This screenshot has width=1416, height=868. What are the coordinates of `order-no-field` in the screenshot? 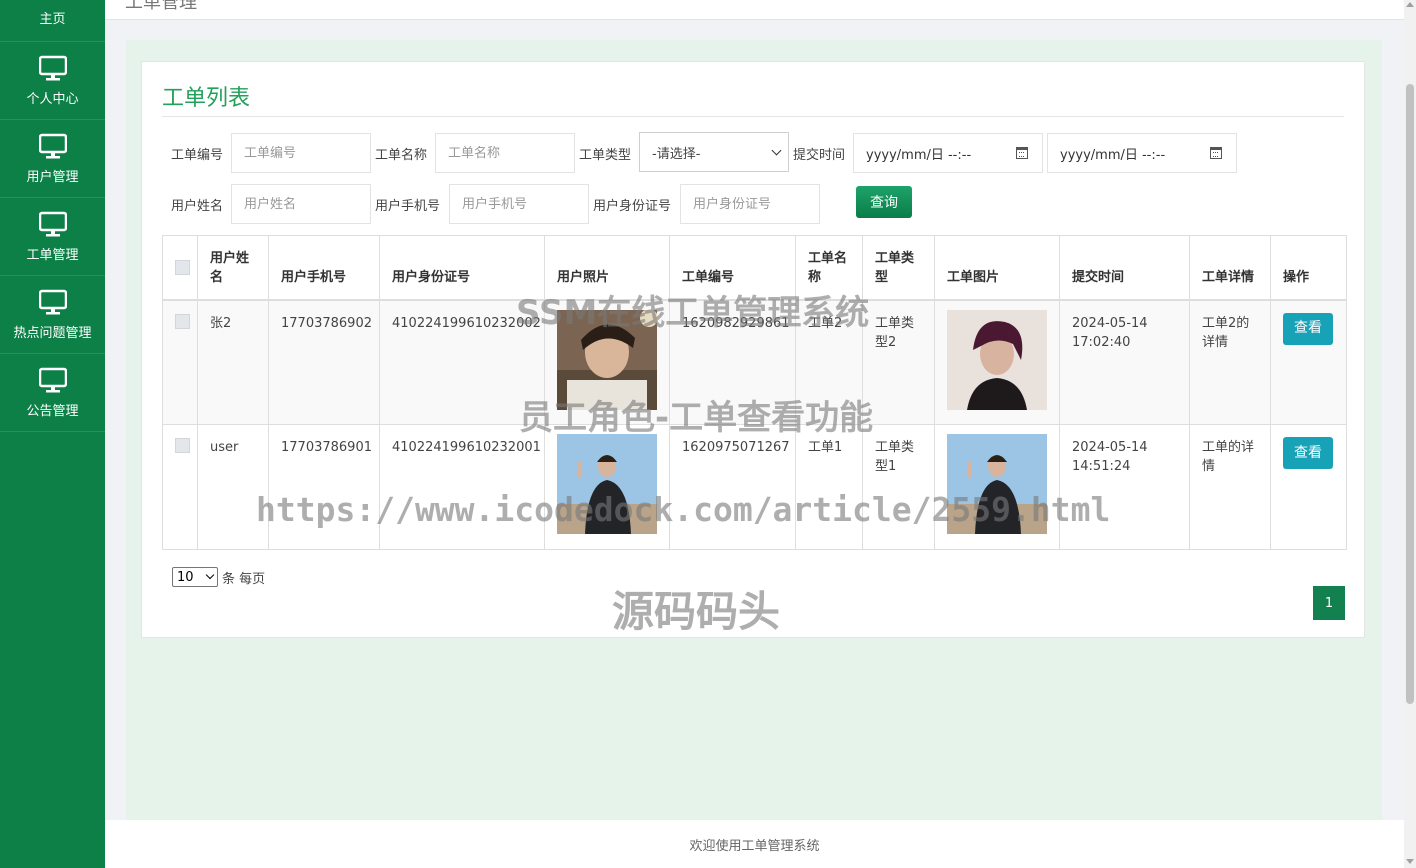 It's located at (301, 153).